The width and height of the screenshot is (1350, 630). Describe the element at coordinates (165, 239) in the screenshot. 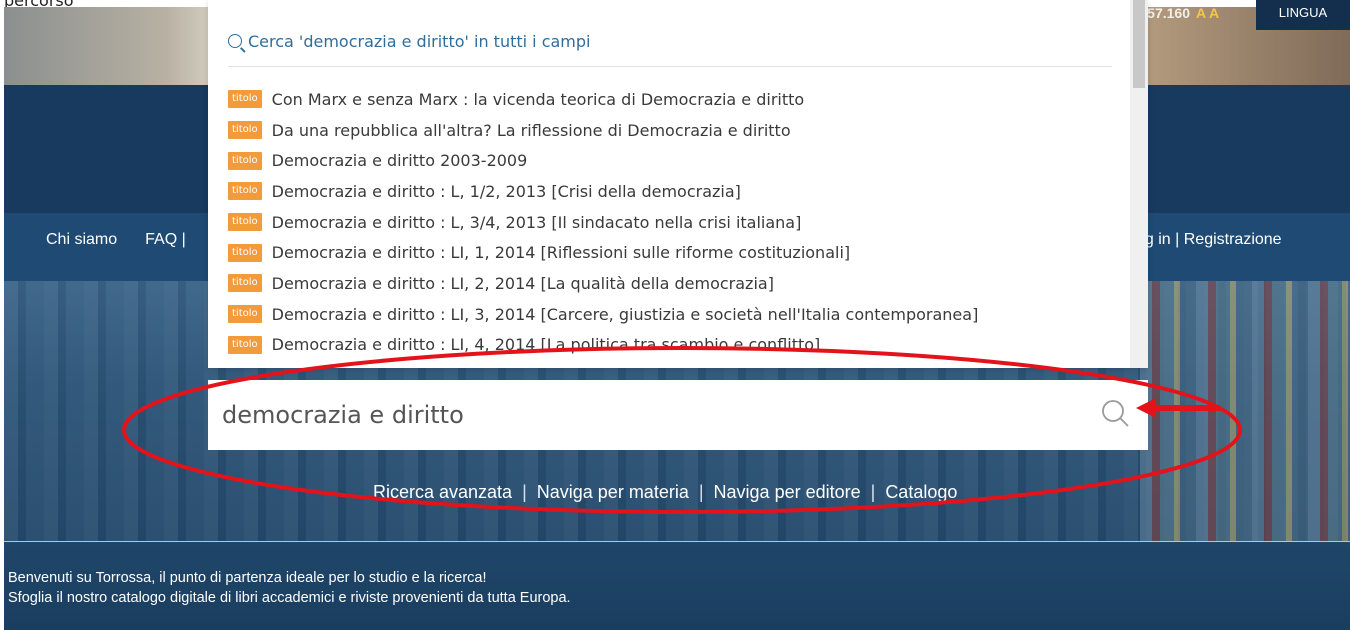

I see `nav-faq: FAQ |` at that location.